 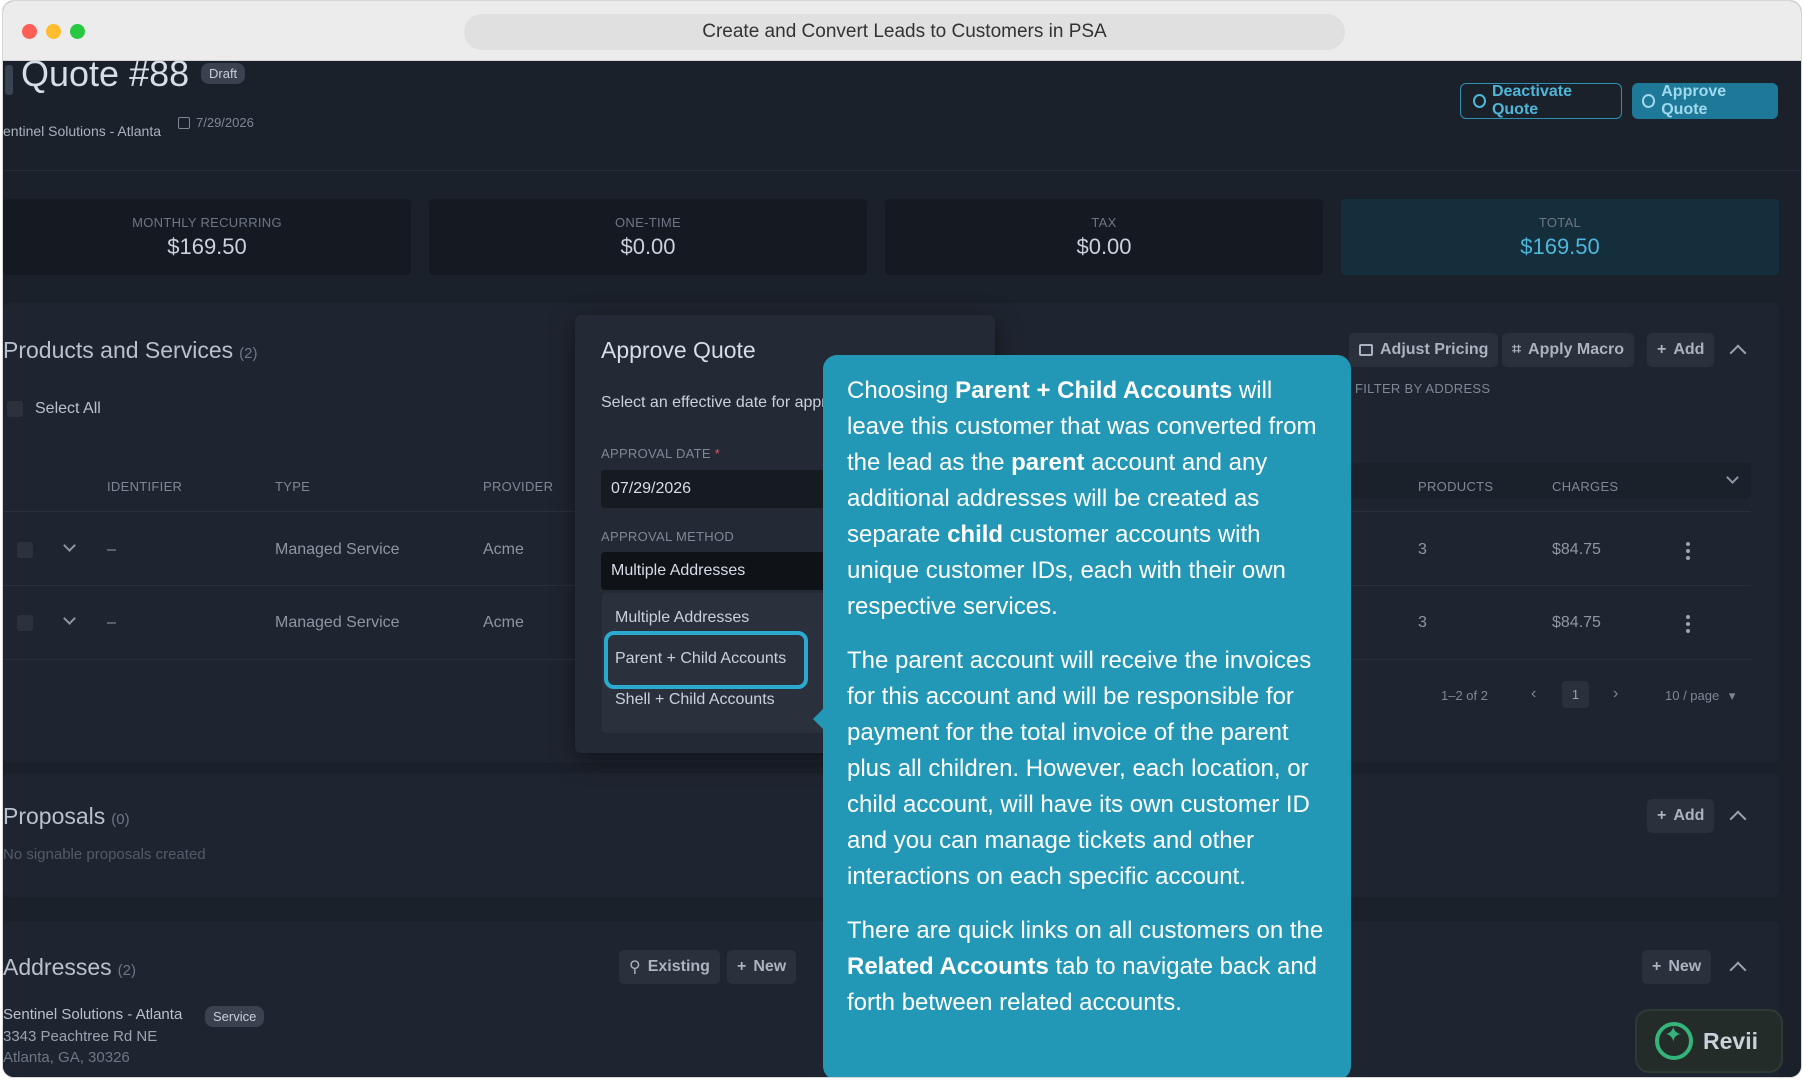 What do you see at coordinates (1533, 694) in the screenshot?
I see `prev-page-icon: ‹` at bounding box center [1533, 694].